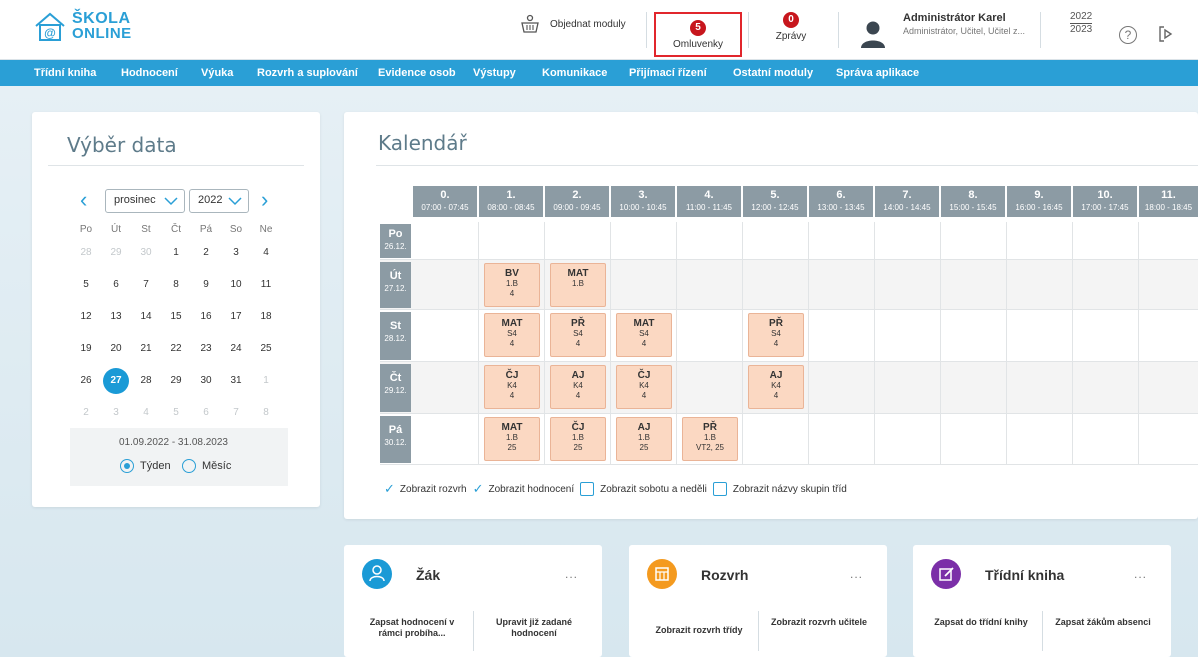 The image size is (1198, 657). I want to click on card-link: Zapsat do třídní knihy, so click(981, 622).